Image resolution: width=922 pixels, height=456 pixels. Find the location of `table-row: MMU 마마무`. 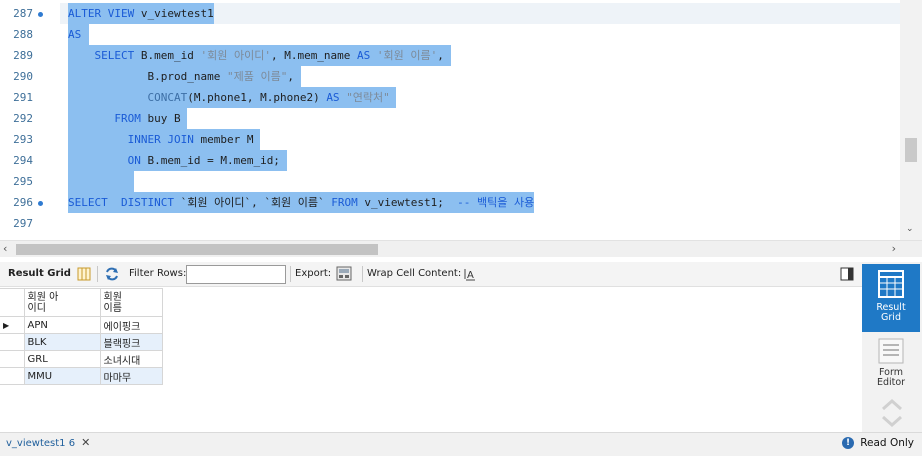

table-row: MMU 마마무 is located at coordinates (81, 376).